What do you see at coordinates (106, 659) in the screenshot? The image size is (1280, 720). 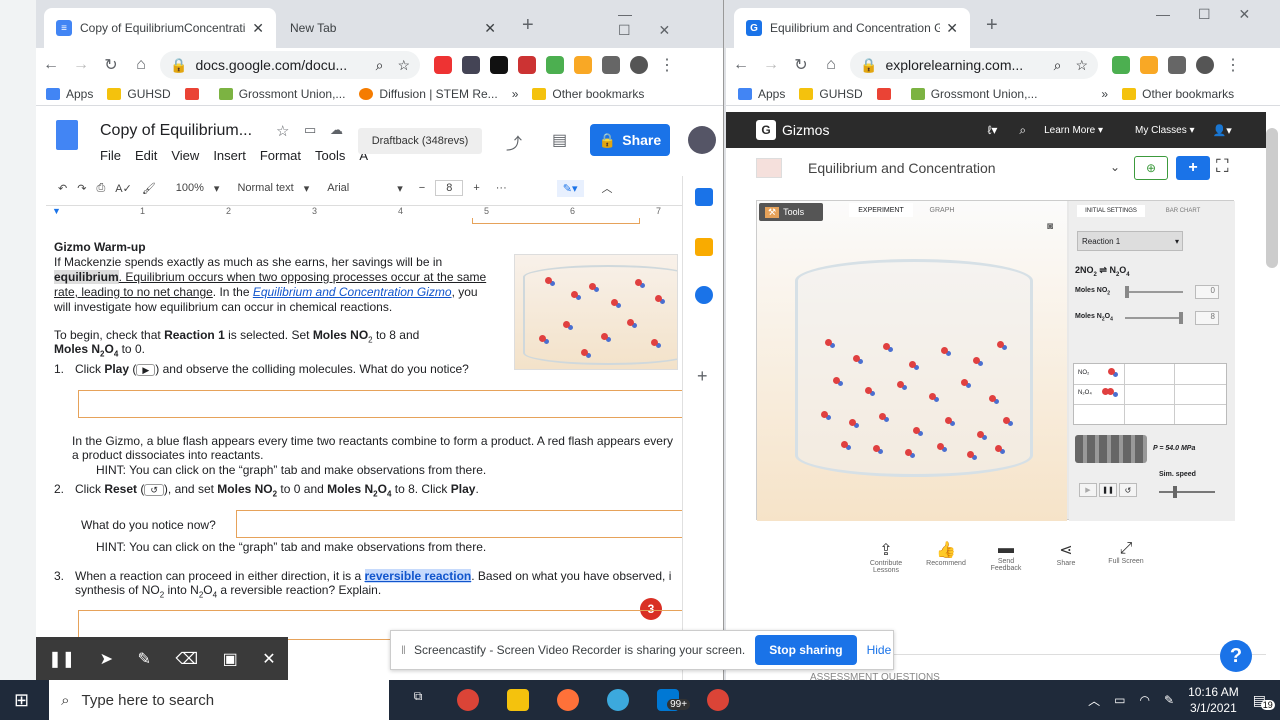 I see `cursor-icon: ➤` at bounding box center [106, 659].